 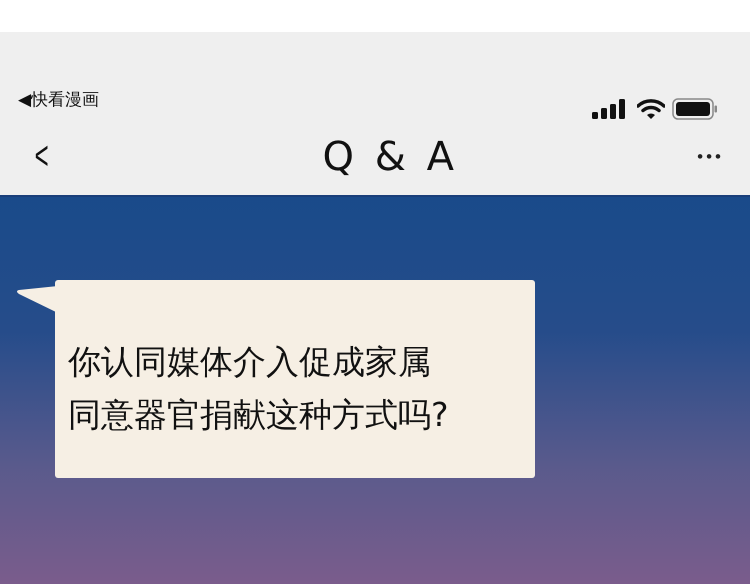 I want to click on question-text: 你认同媒体介入促成家属 同意器官捐献这种方式吗?, so click(x=258, y=388).